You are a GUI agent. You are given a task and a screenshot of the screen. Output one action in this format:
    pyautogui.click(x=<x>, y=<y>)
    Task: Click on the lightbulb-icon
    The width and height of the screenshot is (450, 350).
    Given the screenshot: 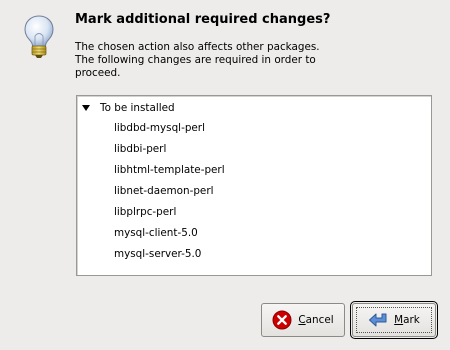 What is the action you would take?
    pyautogui.click(x=39, y=36)
    